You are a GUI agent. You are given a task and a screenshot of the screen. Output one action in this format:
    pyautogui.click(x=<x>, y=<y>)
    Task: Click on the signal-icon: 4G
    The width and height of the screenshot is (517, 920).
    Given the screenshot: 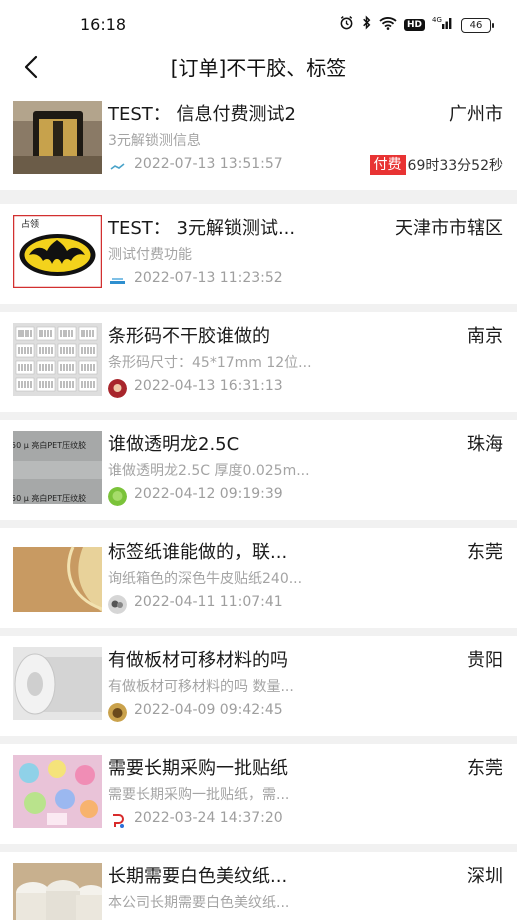 What is the action you would take?
    pyautogui.click(x=443, y=25)
    